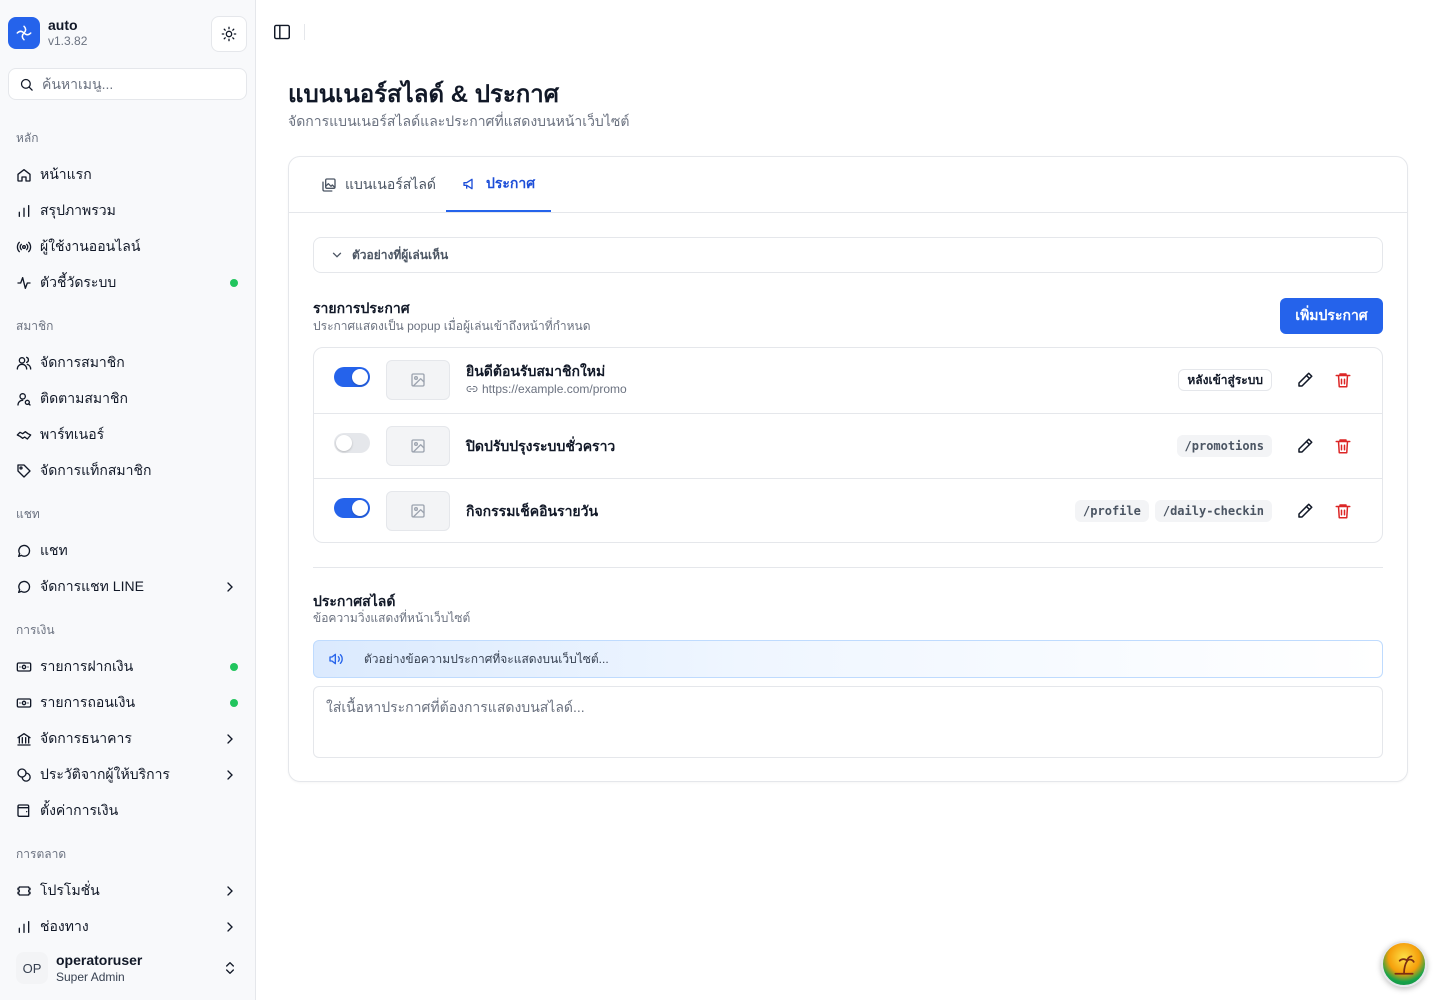  I want to click on app-name: auto, so click(63, 25).